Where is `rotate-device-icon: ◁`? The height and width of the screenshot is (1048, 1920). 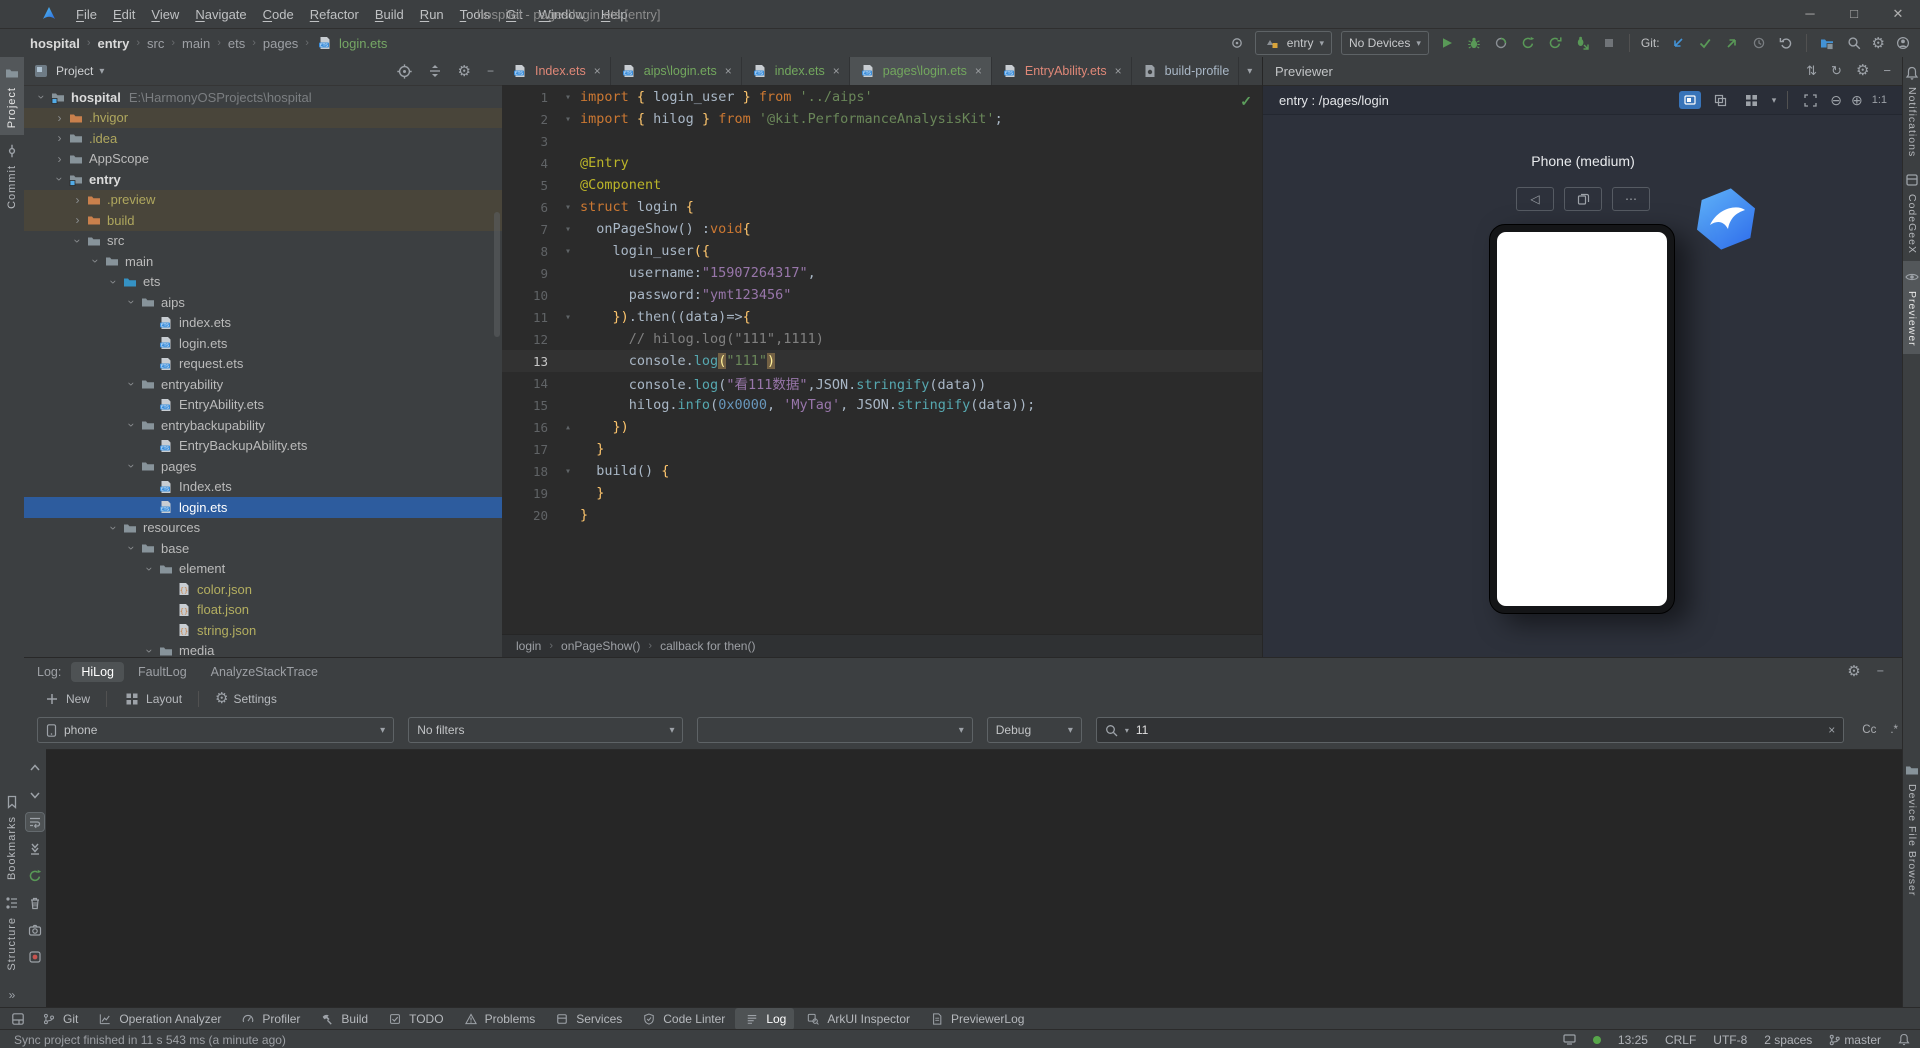
rotate-device-icon: ◁ is located at coordinates (1535, 199).